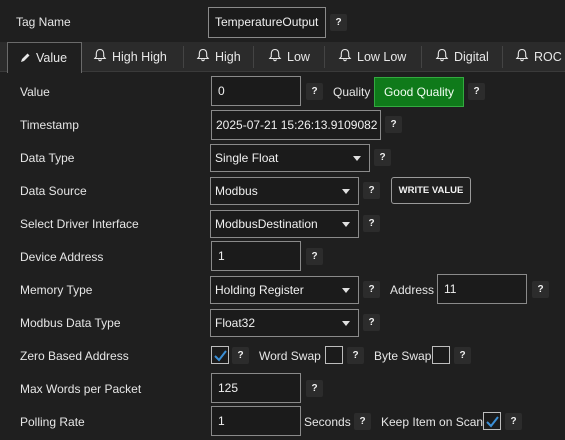  I want to click on memory-type-select: Holding Register, so click(284, 290).